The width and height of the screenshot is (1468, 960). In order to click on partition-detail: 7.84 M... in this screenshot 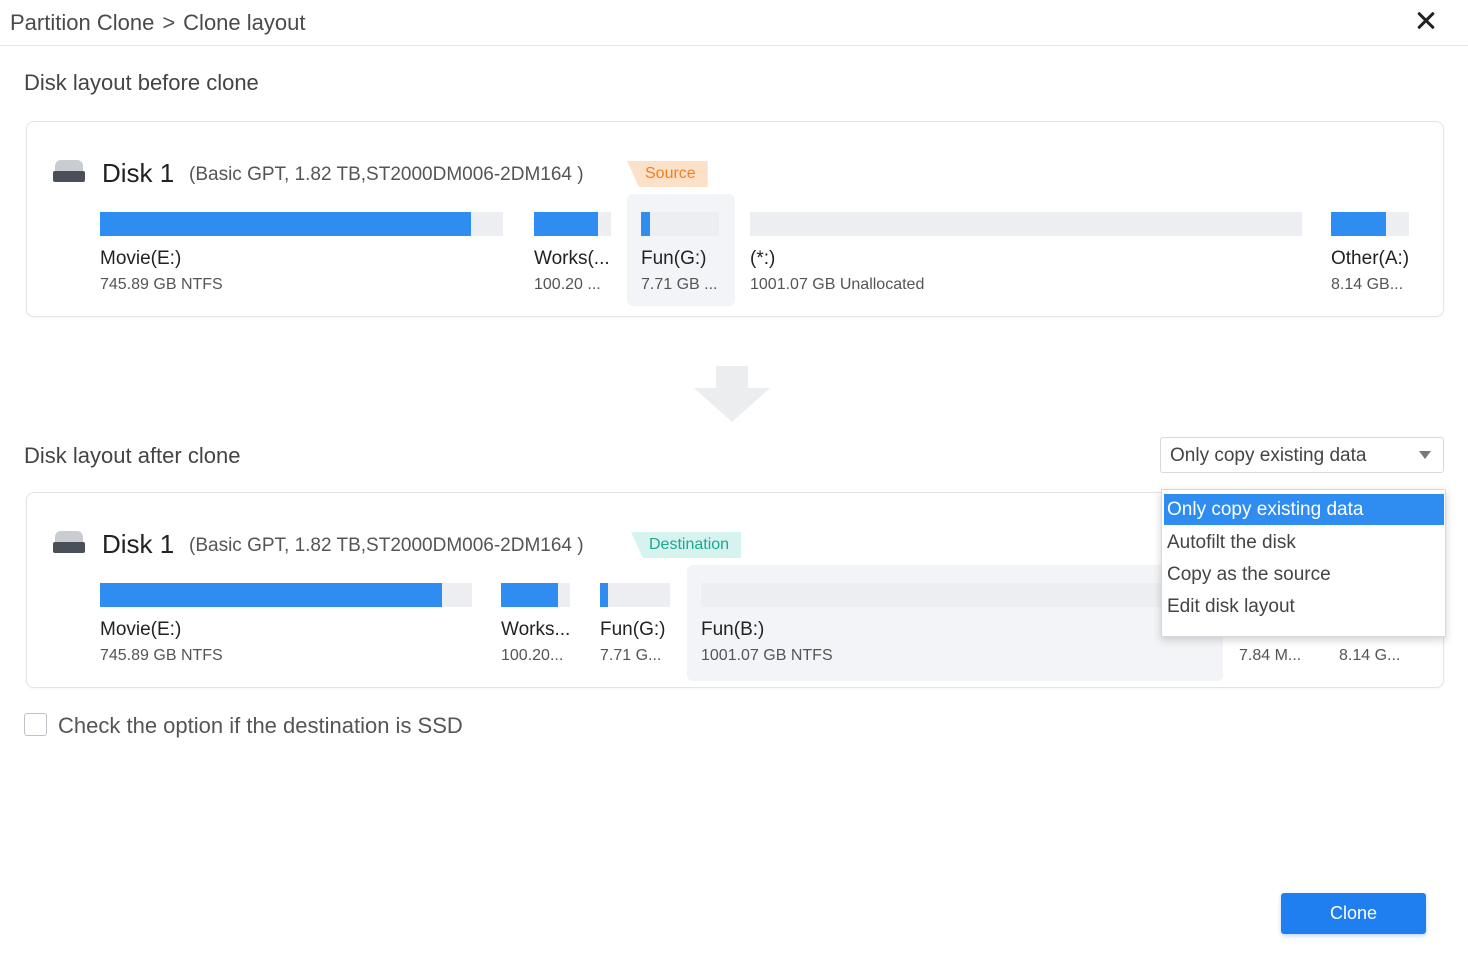, I will do `click(1270, 655)`.